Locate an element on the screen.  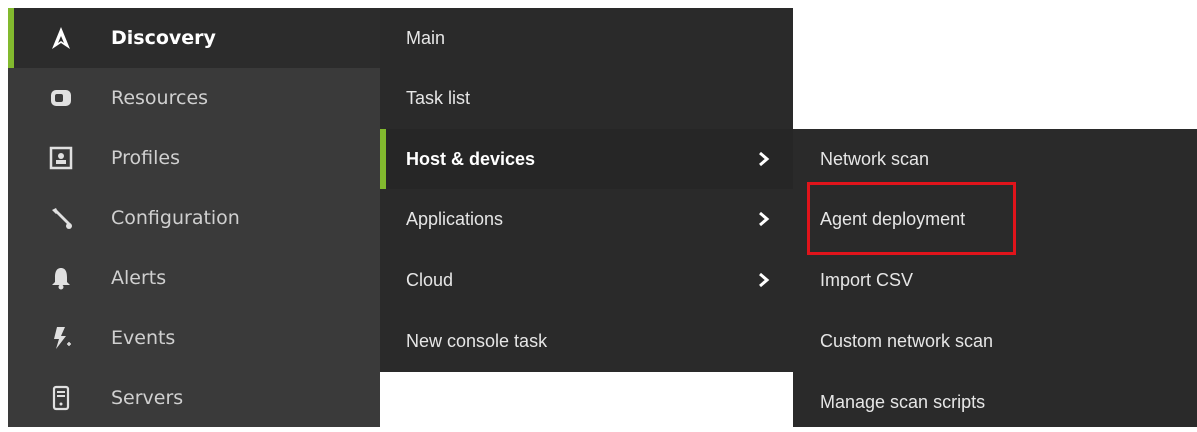
profile-card-icon is located at coordinates (61, 158).